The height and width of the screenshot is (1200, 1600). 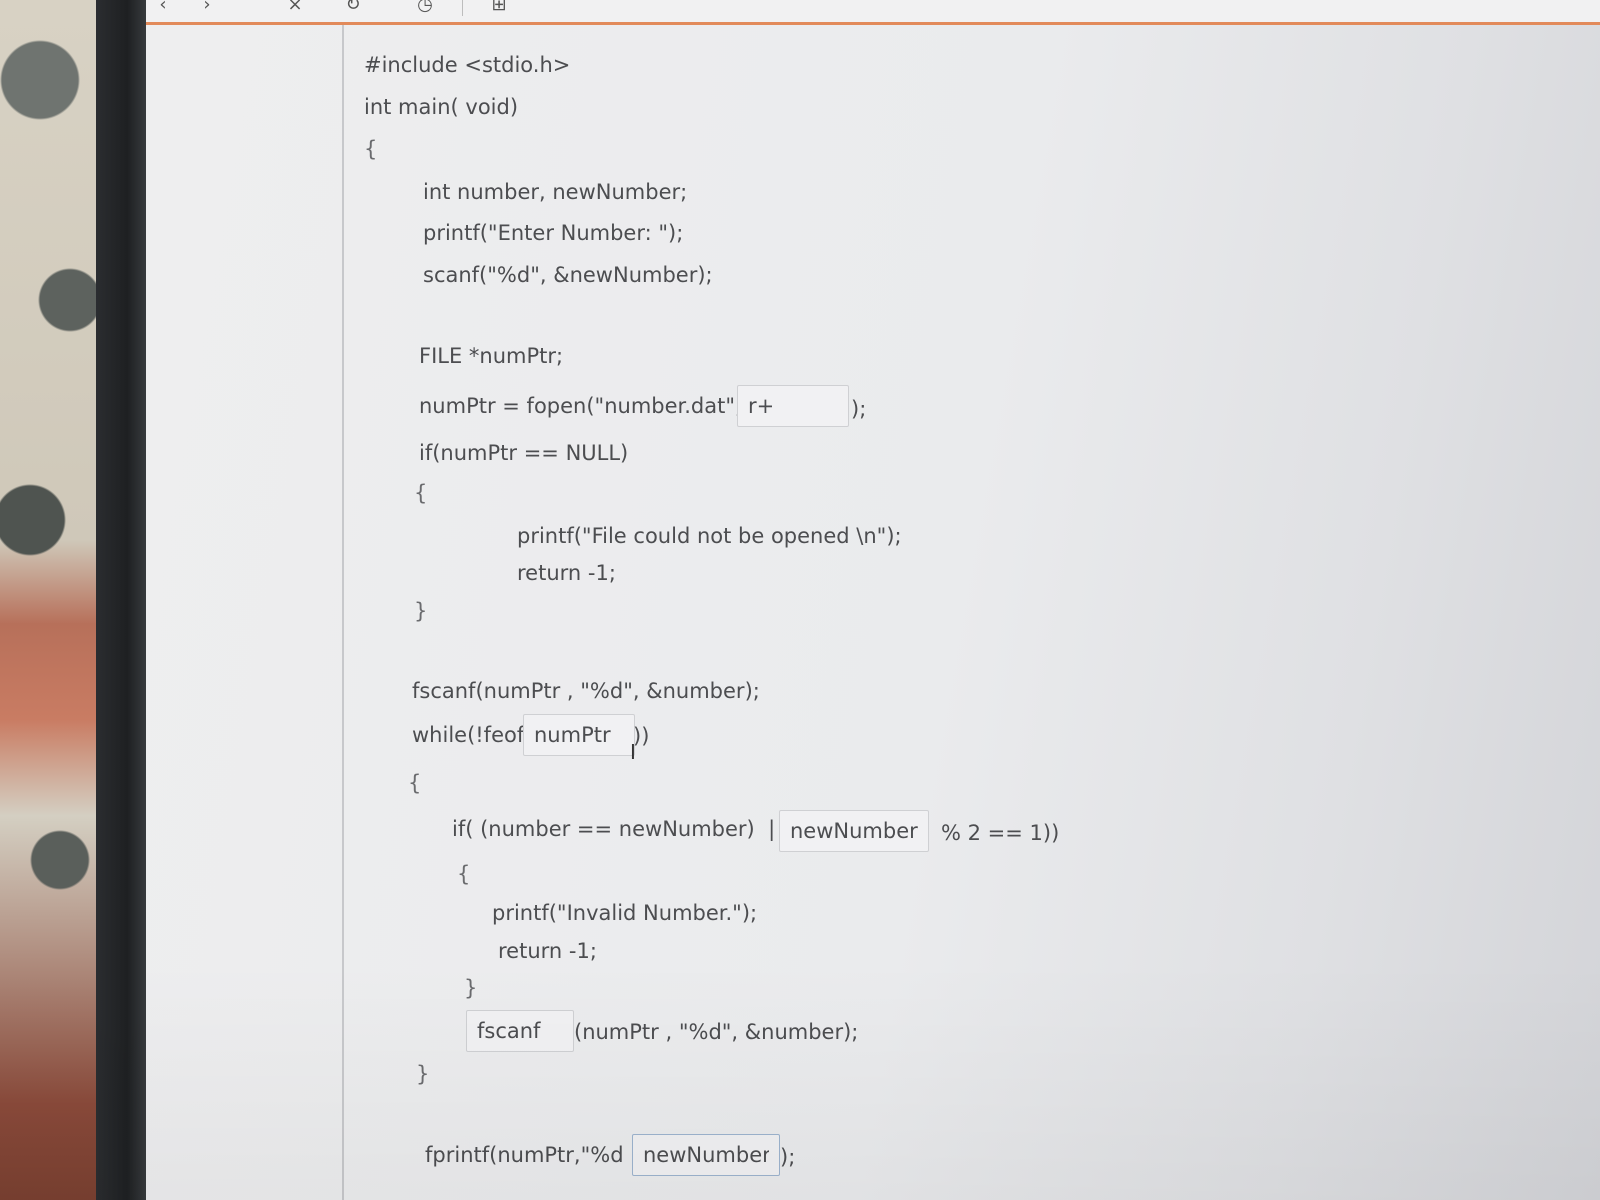 What do you see at coordinates (555, 192) in the screenshot?
I see `code-line-declare: int number, newNumber;` at bounding box center [555, 192].